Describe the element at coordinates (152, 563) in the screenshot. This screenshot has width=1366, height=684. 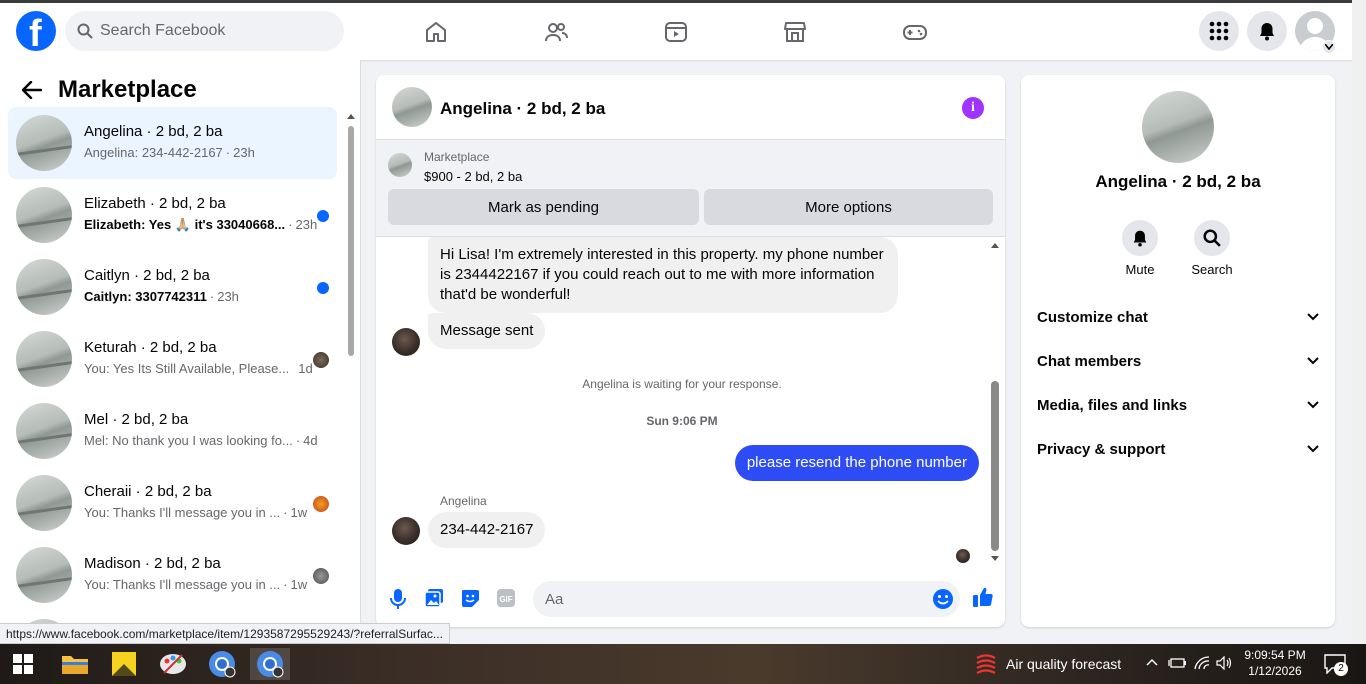
I see `conversation-name: Madison · 2 bd, 2 ba` at that location.